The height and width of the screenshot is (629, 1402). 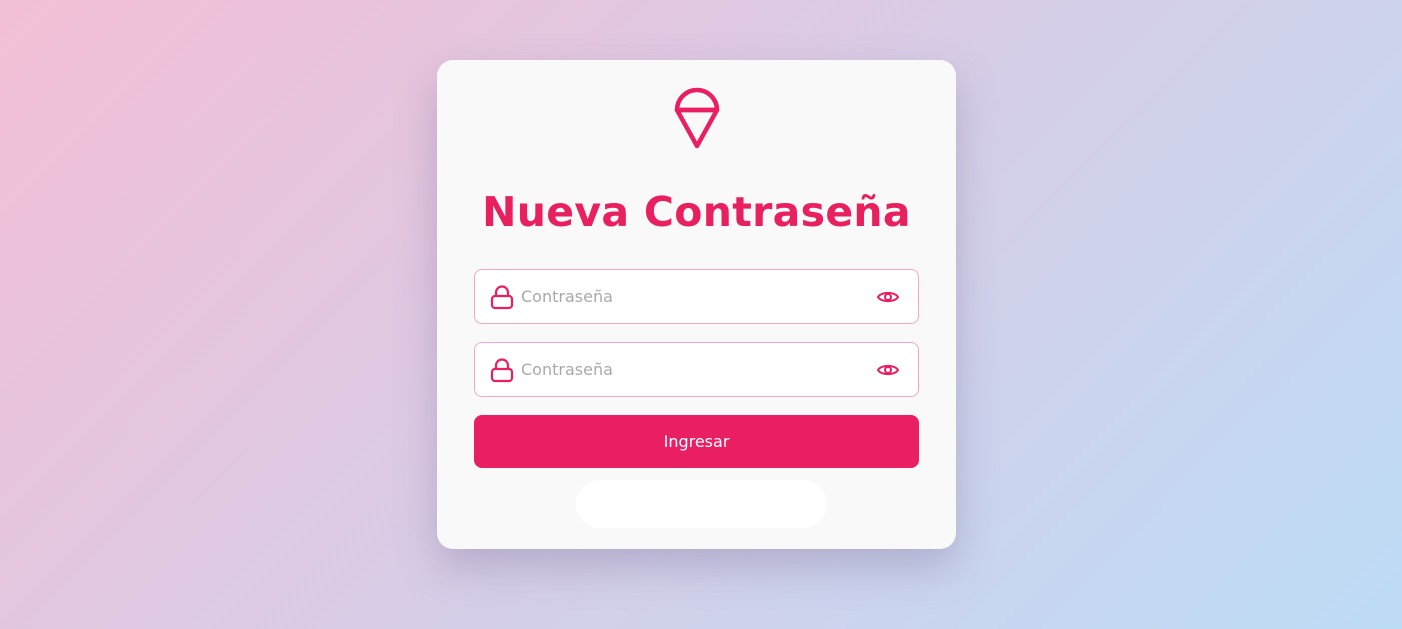 I want to click on submit-button: Ingresar, so click(x=696, y=441).